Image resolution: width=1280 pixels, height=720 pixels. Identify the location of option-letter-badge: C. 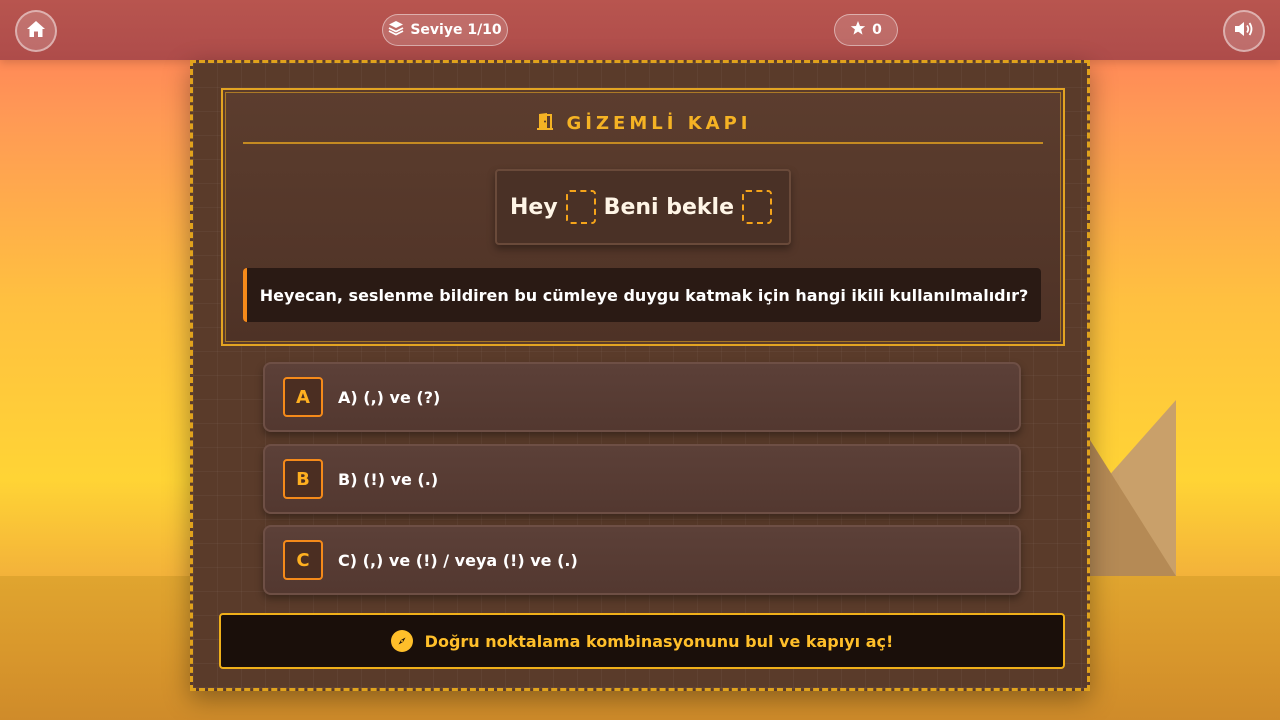
(303, 560).